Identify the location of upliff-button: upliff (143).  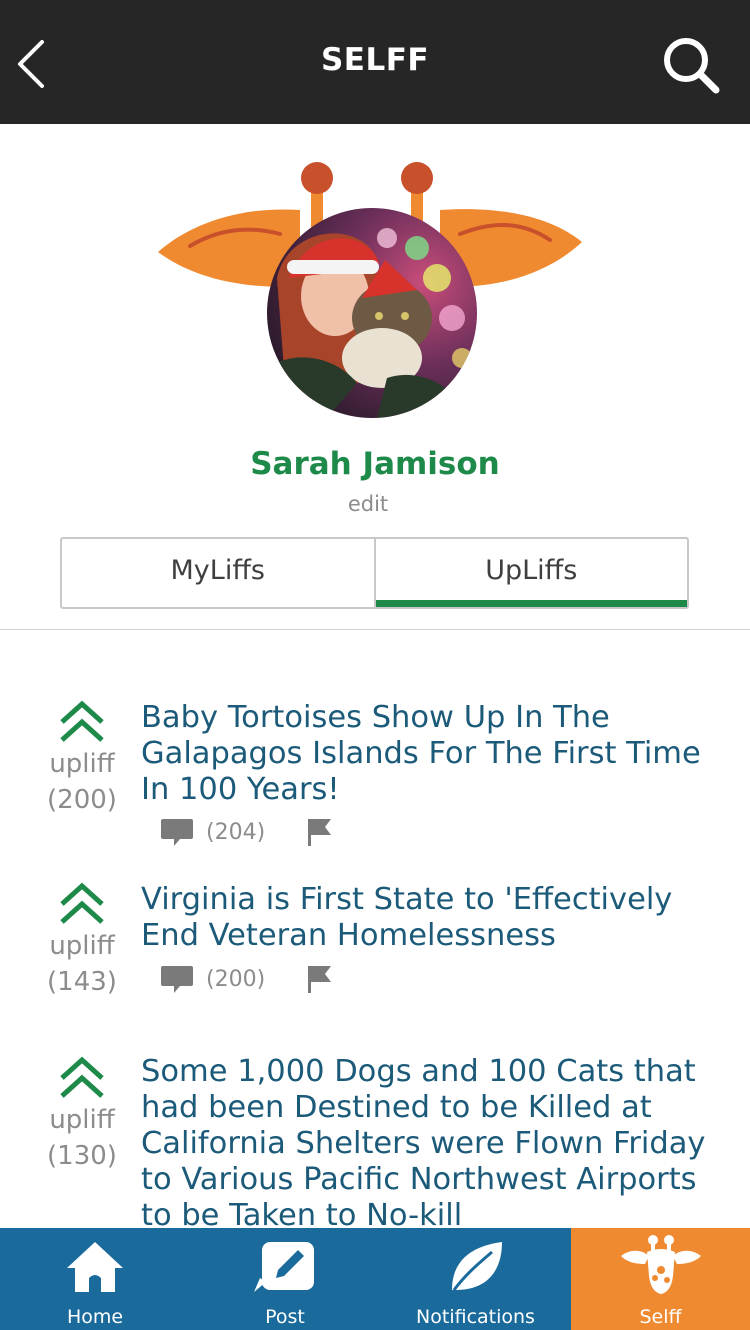
(82, 940).